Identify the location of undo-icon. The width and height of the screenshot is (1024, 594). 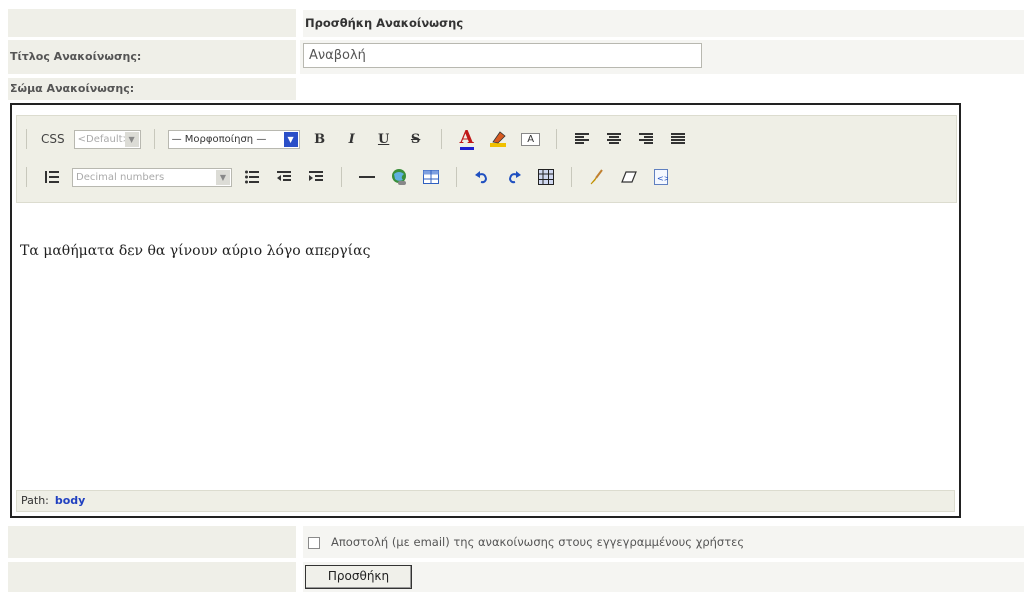
(481, 177).